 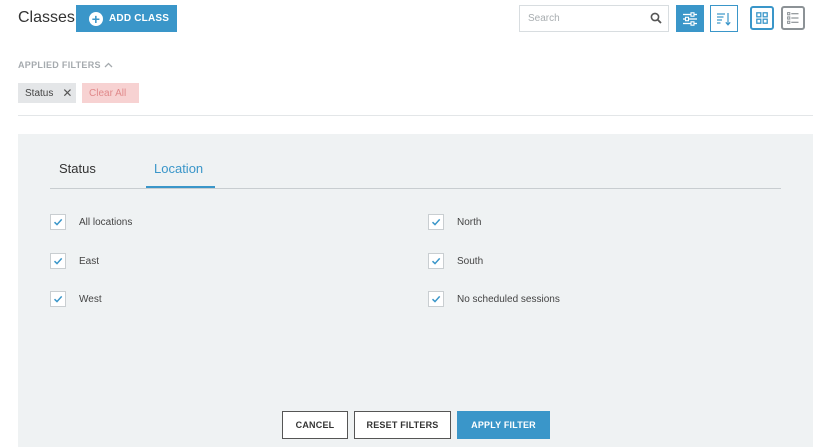 I want to click on option-no-scheduled-sessions: No scheduled sessions, so click(x=494, y=299).